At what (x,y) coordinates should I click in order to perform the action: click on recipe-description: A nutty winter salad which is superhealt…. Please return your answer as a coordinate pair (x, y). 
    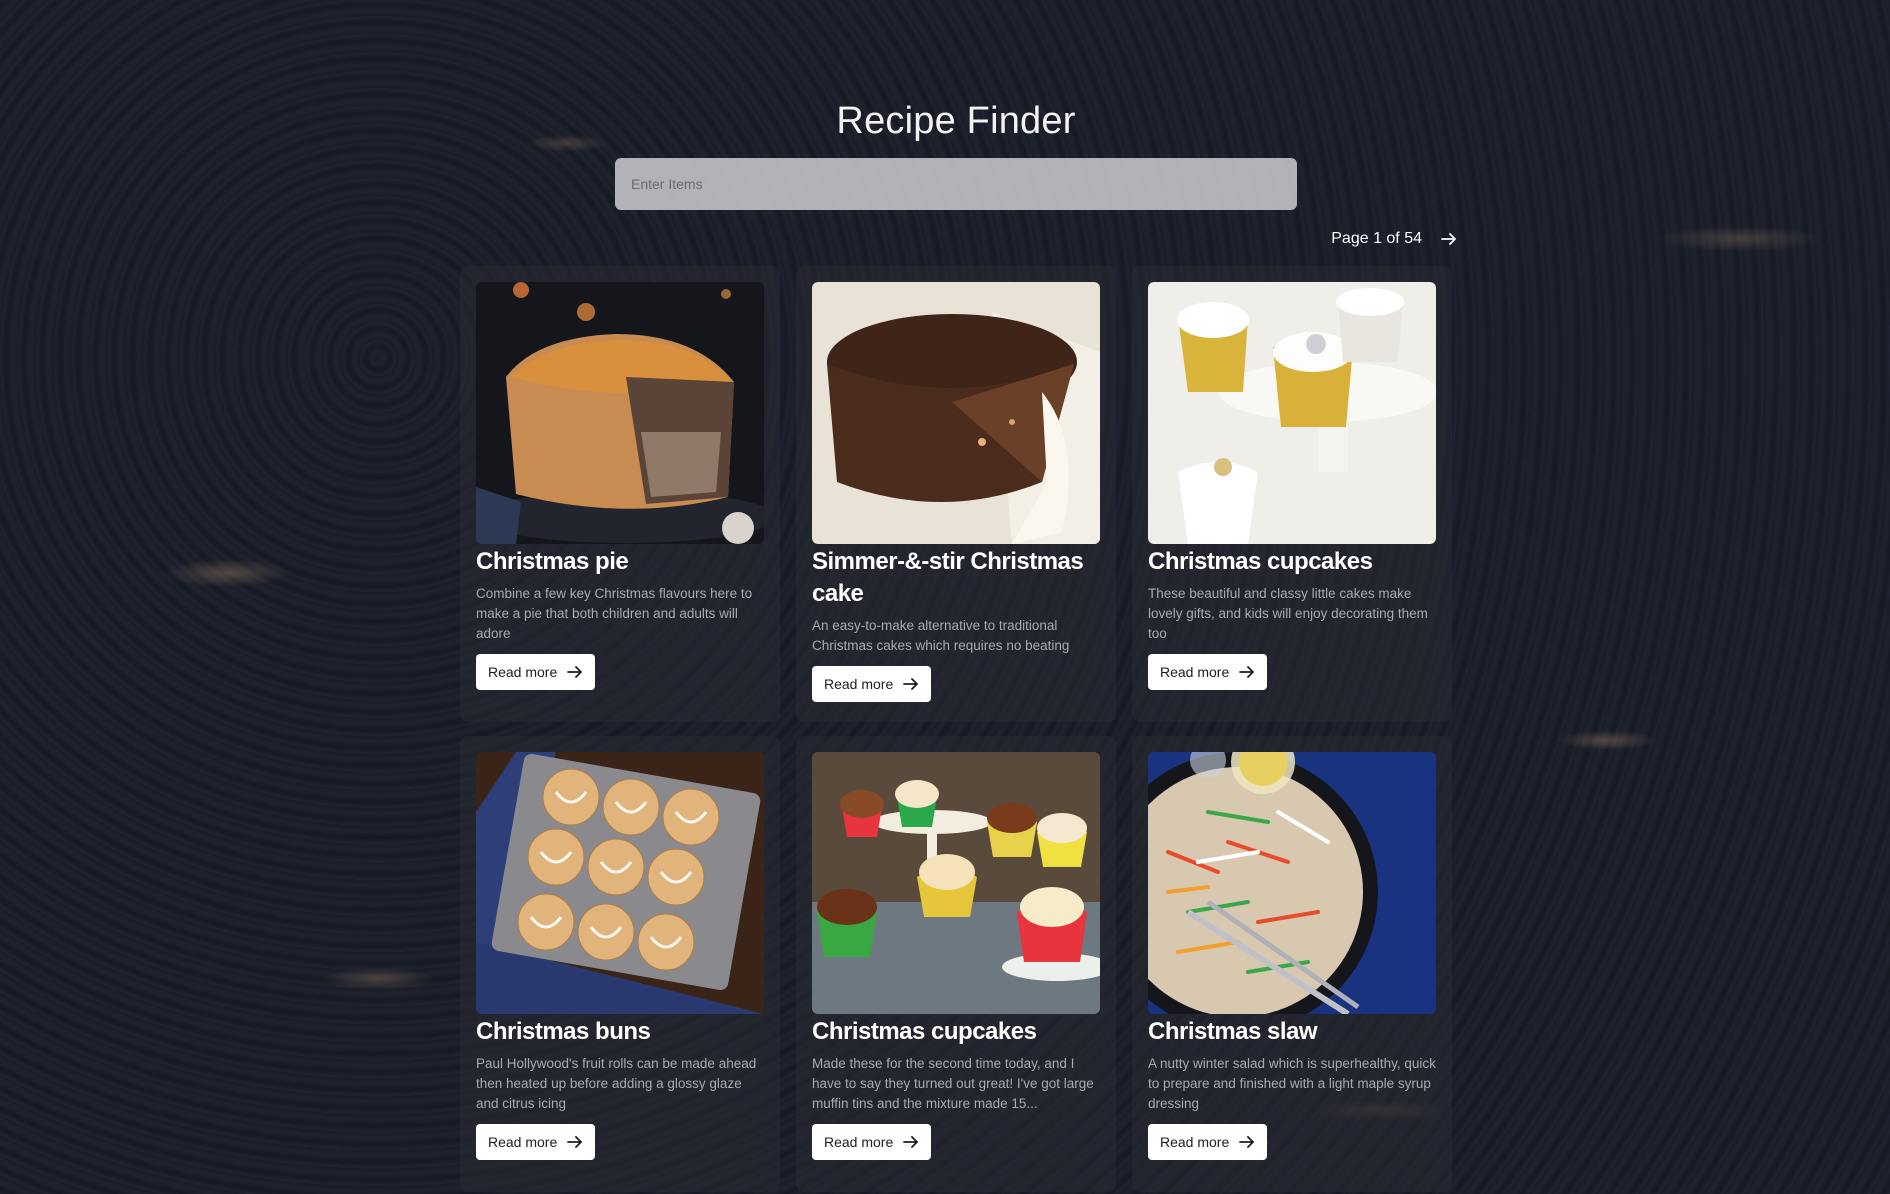
    Looking at the image, I should click on (1292, 1083).